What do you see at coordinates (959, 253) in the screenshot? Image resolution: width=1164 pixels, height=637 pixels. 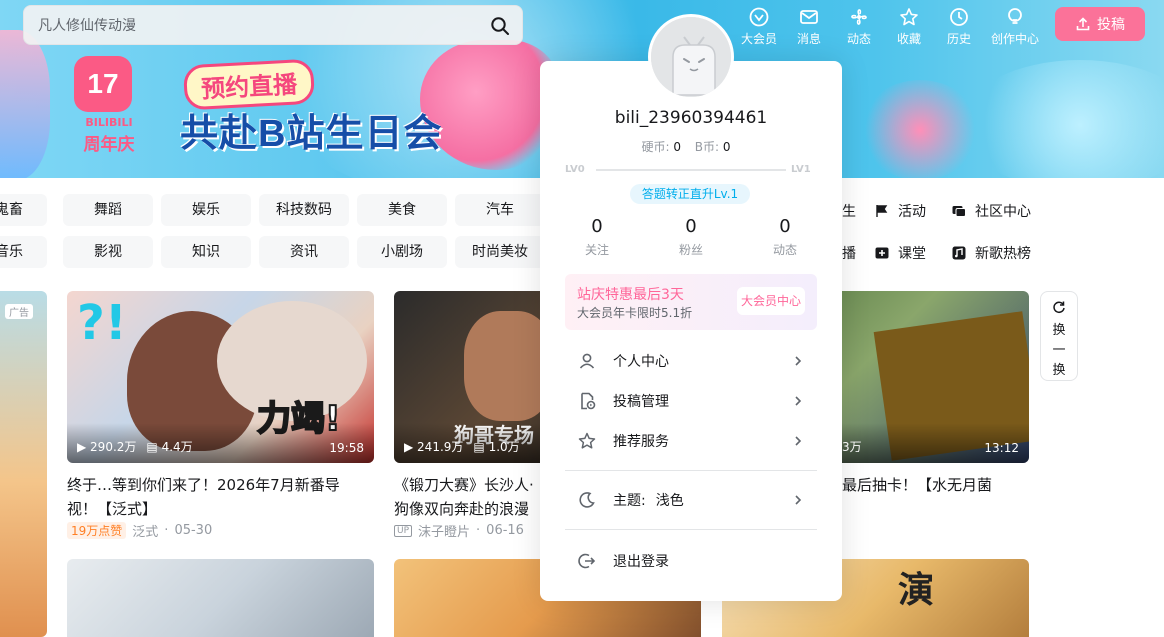 I see `music-icon` at bounding box center [959, 253].